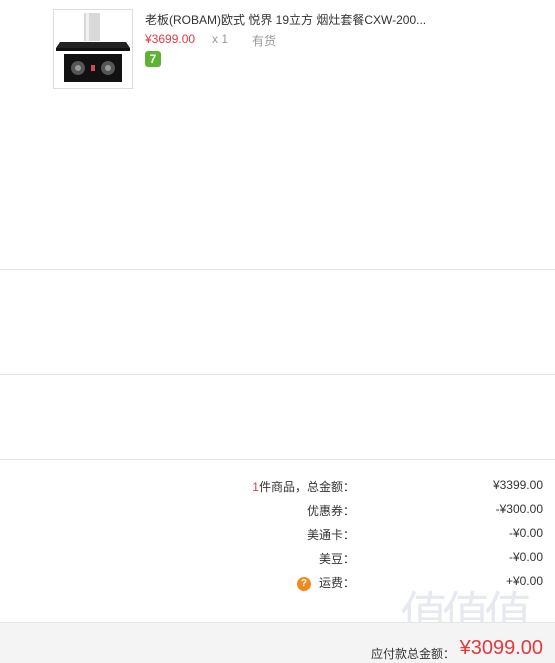 Image resolution: width=555 pixels, height=663 pixels. I want to click on product-thumbnail, so click(93, 49).